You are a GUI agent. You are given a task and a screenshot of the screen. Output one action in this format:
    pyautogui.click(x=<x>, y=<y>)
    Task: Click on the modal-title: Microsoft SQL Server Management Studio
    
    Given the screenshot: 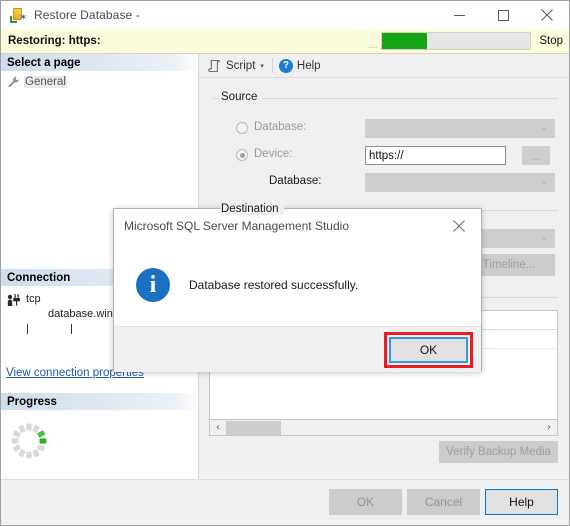 What is the action you would take?
    pyautogui.click(x=236, y=226)
    